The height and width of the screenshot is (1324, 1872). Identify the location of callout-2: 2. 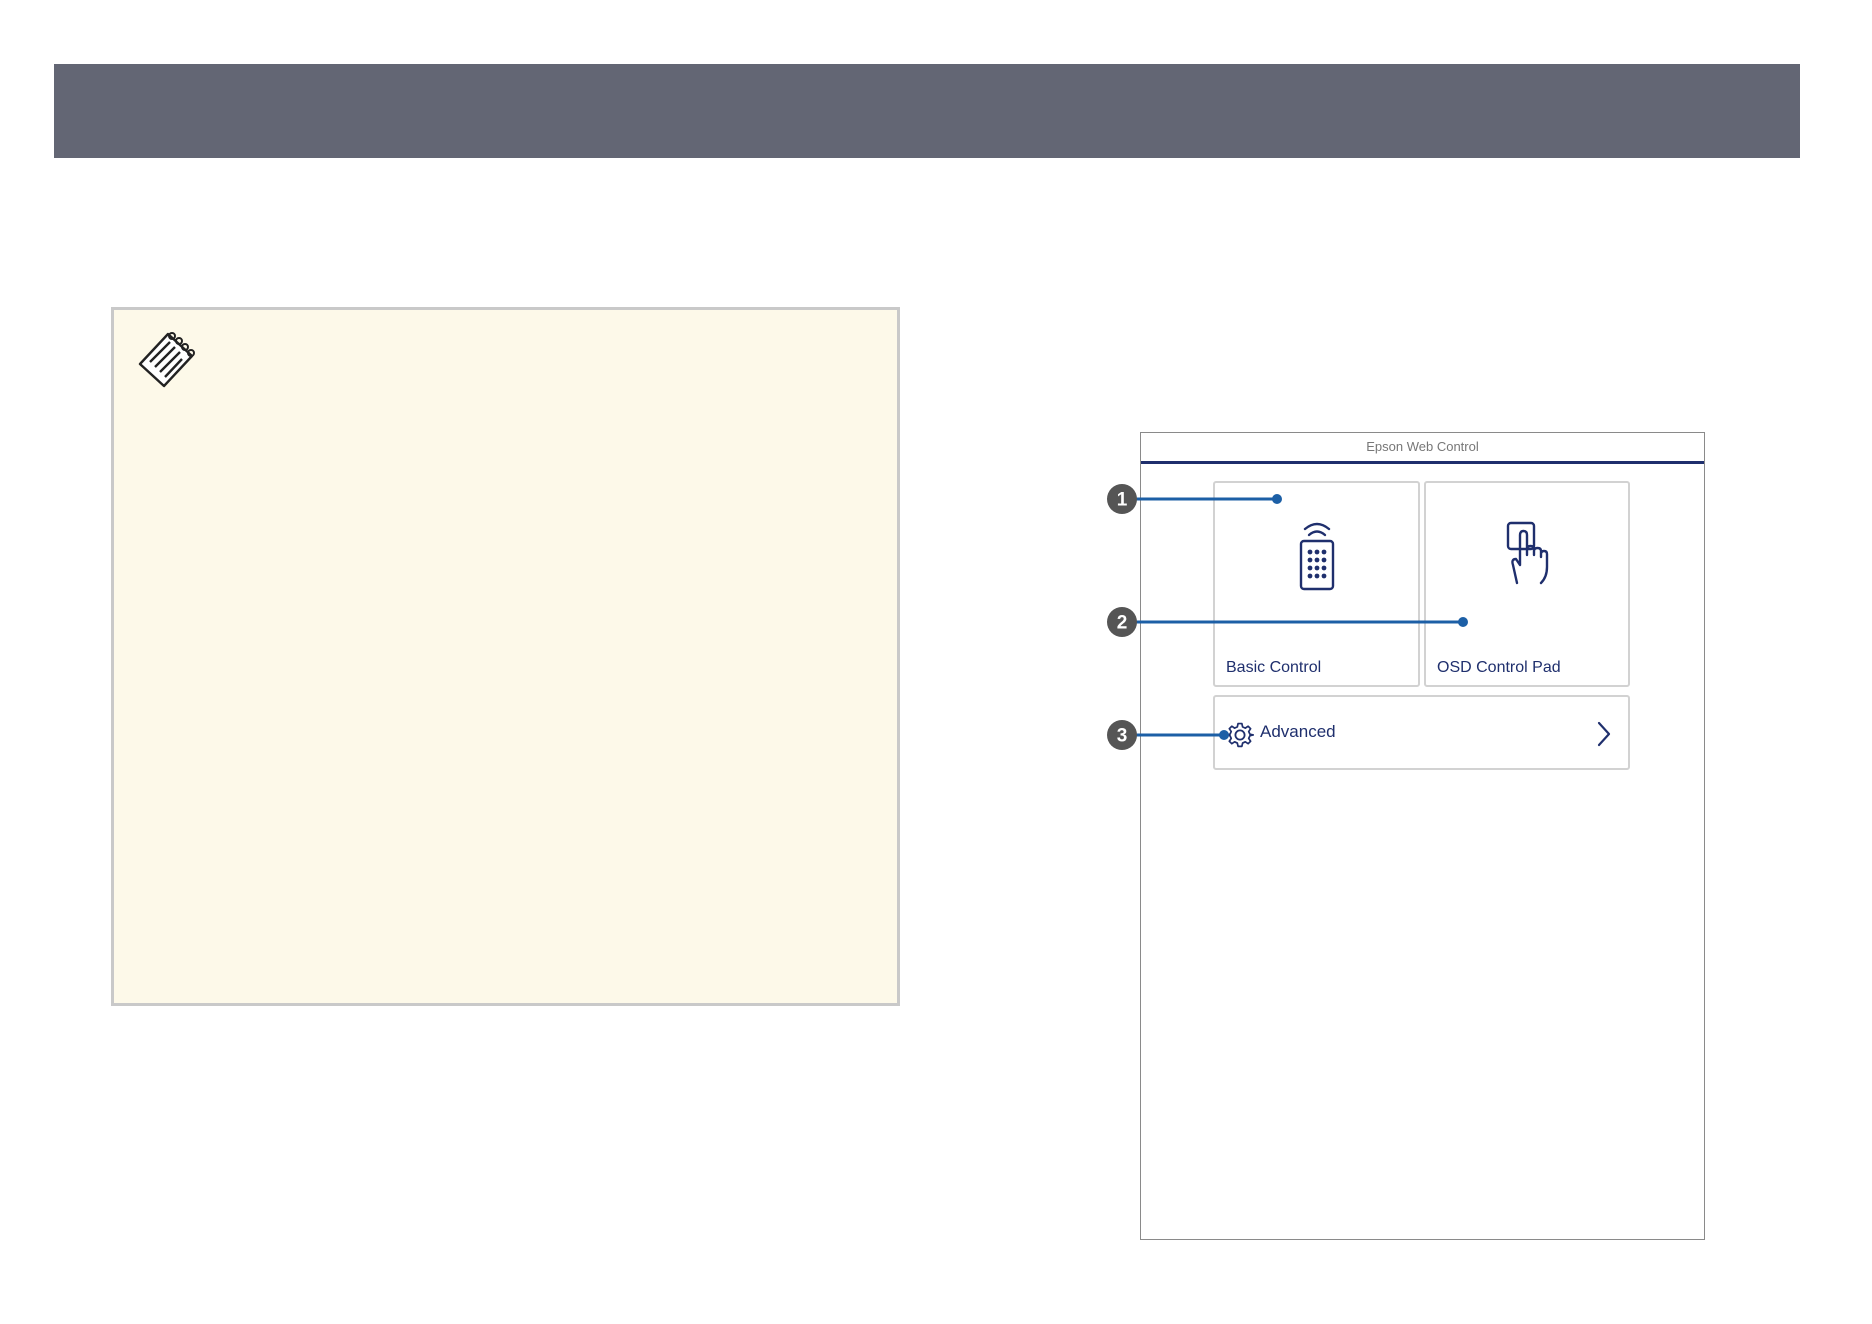
(1287, 622).